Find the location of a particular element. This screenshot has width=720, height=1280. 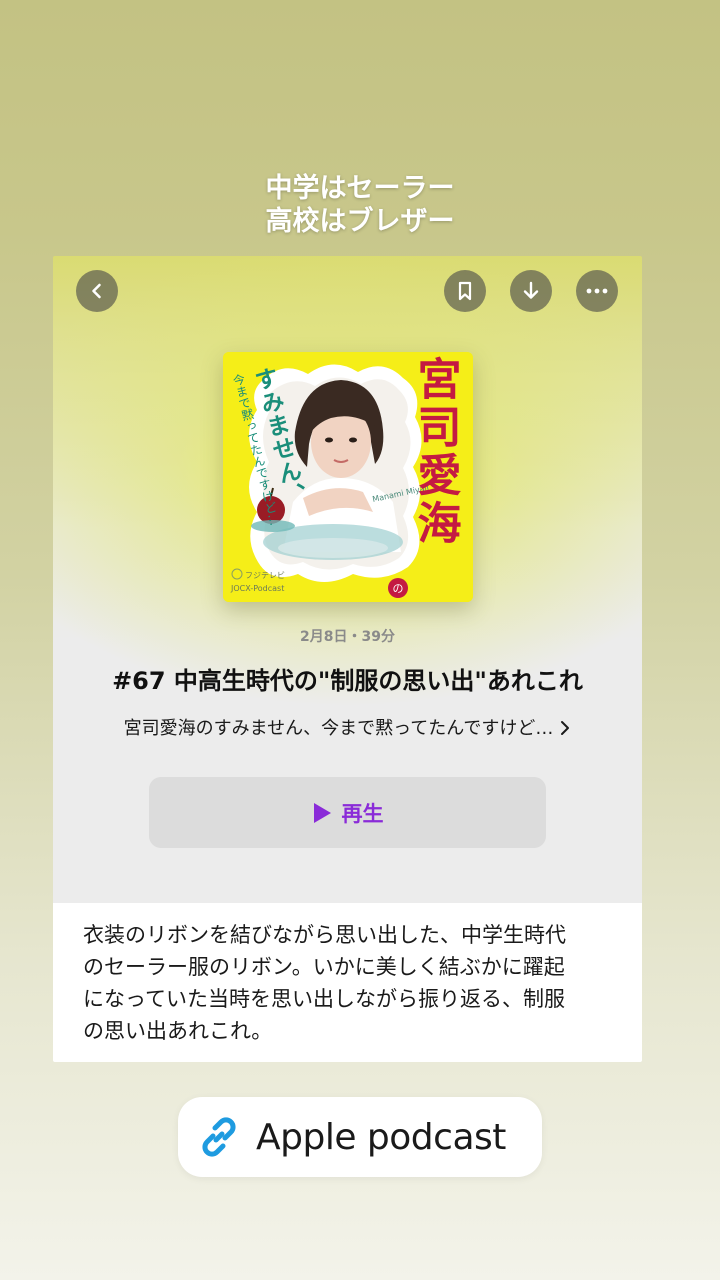

link-icon is located at coordinates (219, 1137).